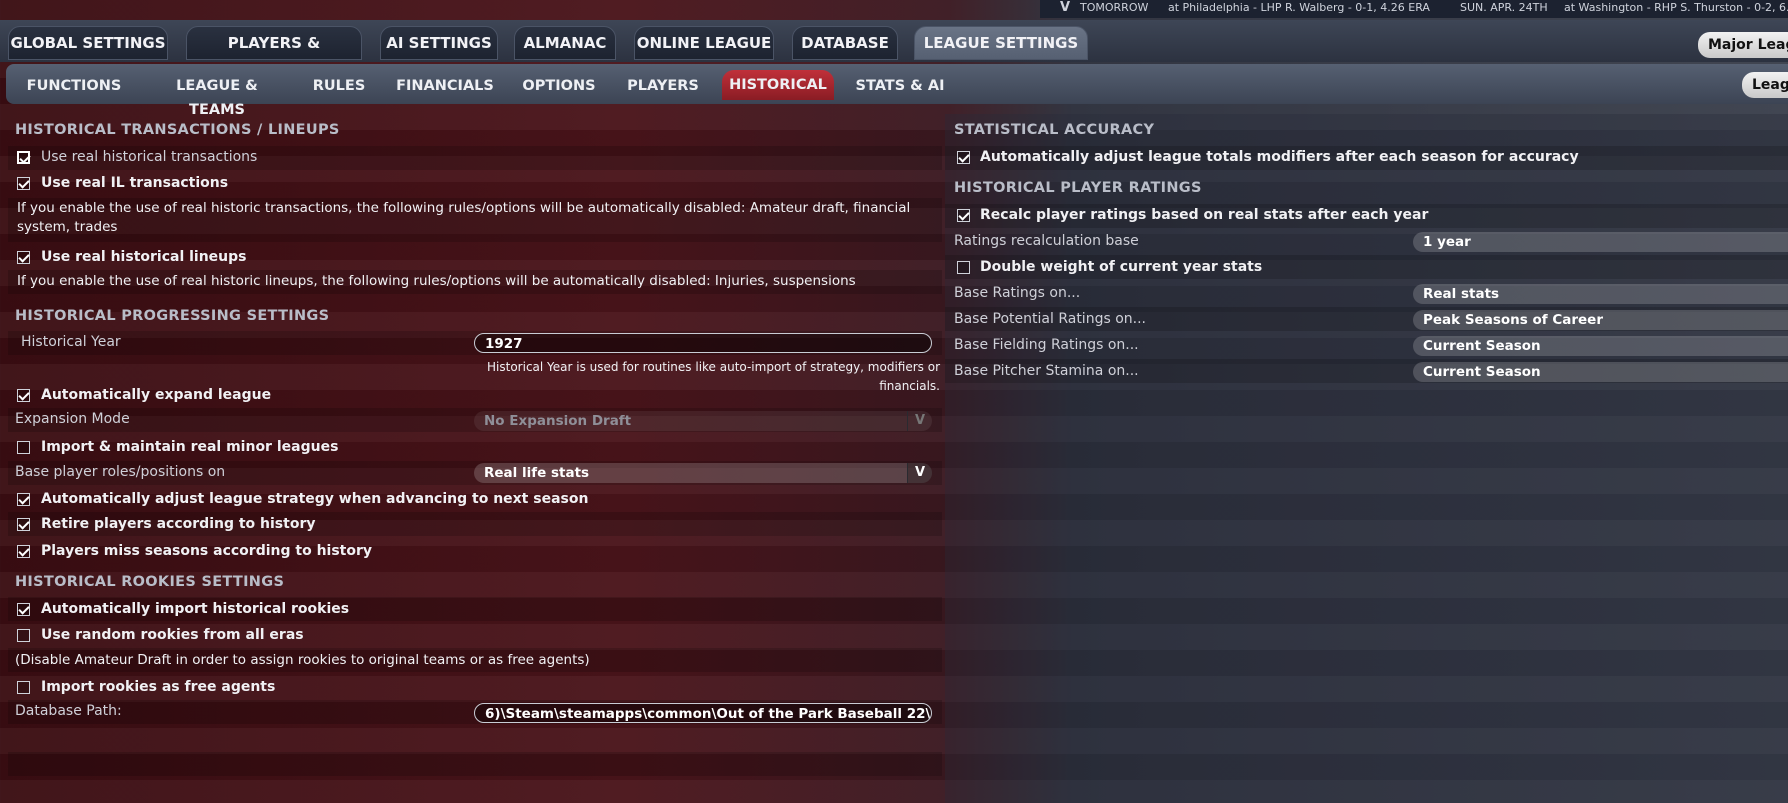  What do you see at coordinates (703, 421) in the screenshot?
I see `select-expansion-mode: No Expansion Draft V` at bounding box center [703, 421].